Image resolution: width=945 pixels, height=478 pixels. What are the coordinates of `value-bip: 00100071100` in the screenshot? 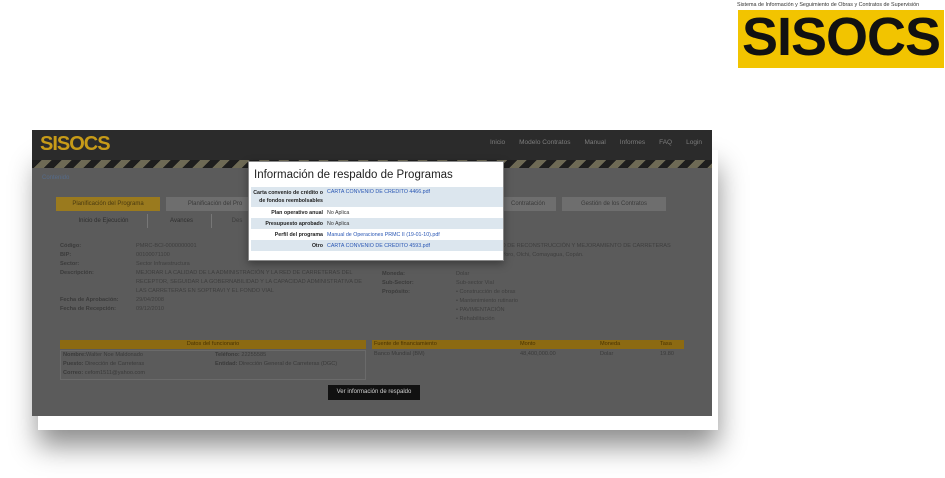 It's located at (153, 255).